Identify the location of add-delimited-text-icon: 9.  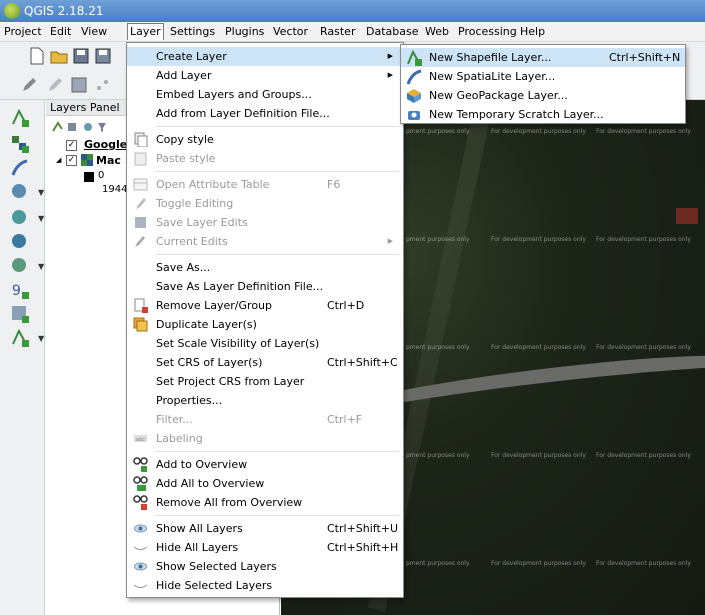
(20, 290).